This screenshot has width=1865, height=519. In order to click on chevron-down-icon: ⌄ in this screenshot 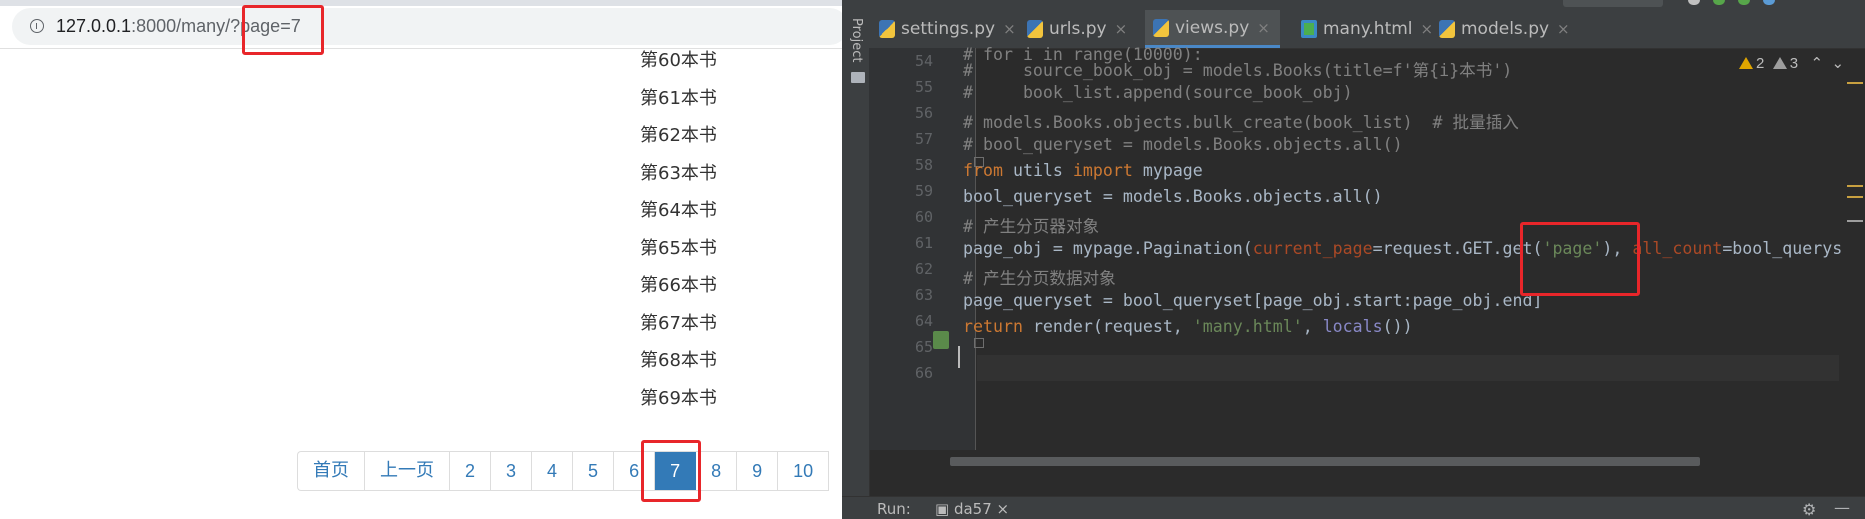, I will do `click(1837, 63)`.